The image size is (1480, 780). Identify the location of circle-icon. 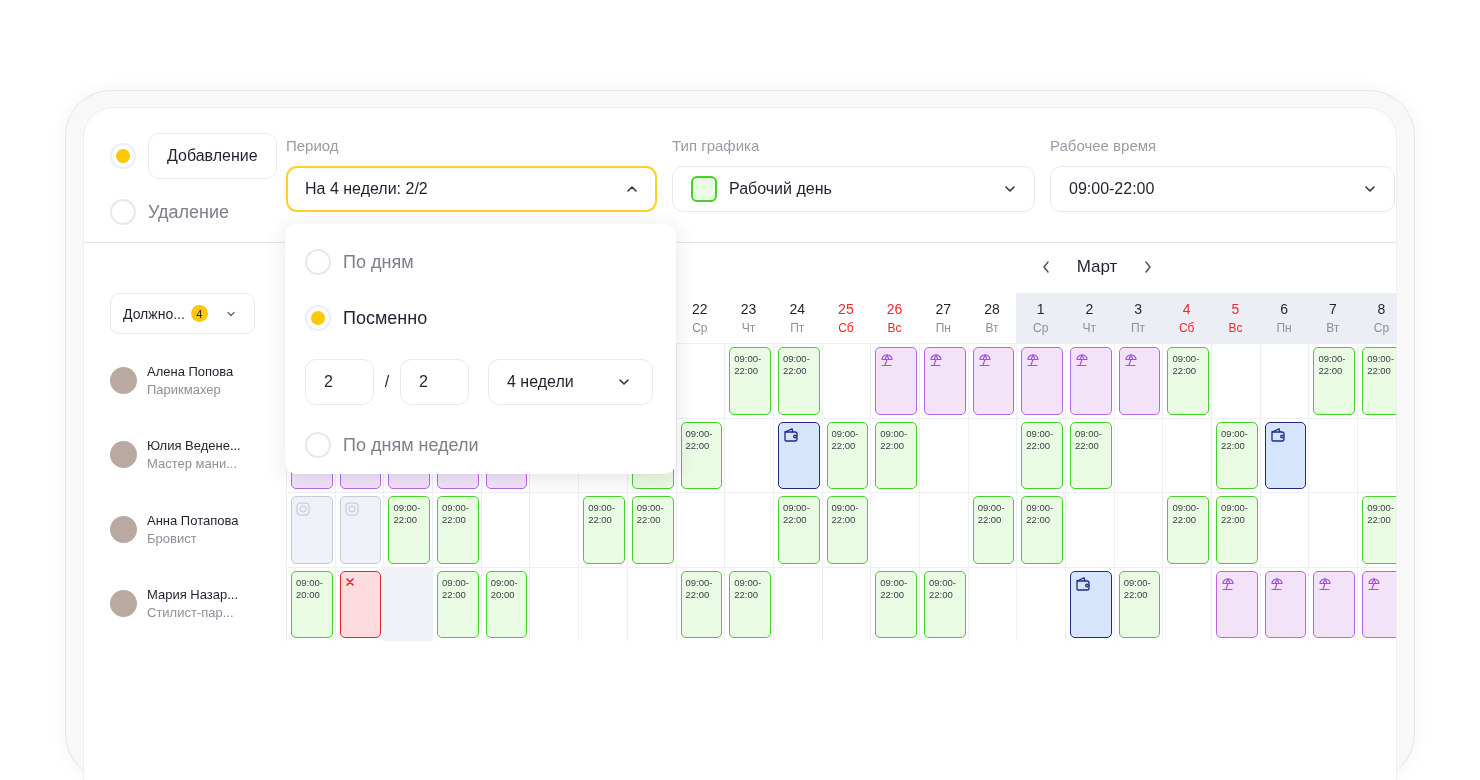
(303, 509).